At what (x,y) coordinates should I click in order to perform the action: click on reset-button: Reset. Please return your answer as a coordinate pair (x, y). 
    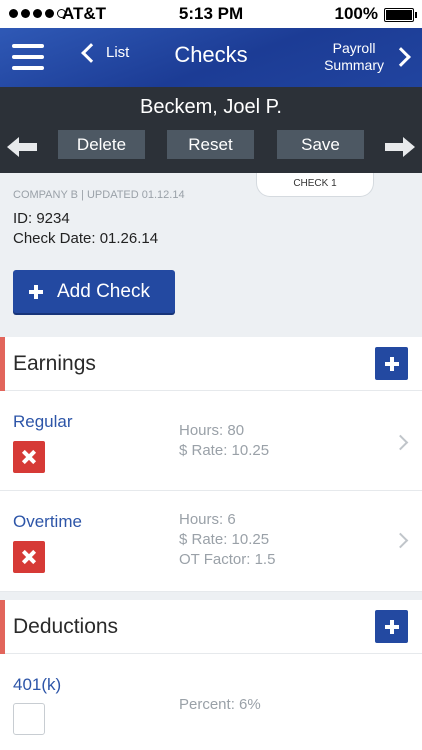
    Looking at the image, I should click on (210, 144).